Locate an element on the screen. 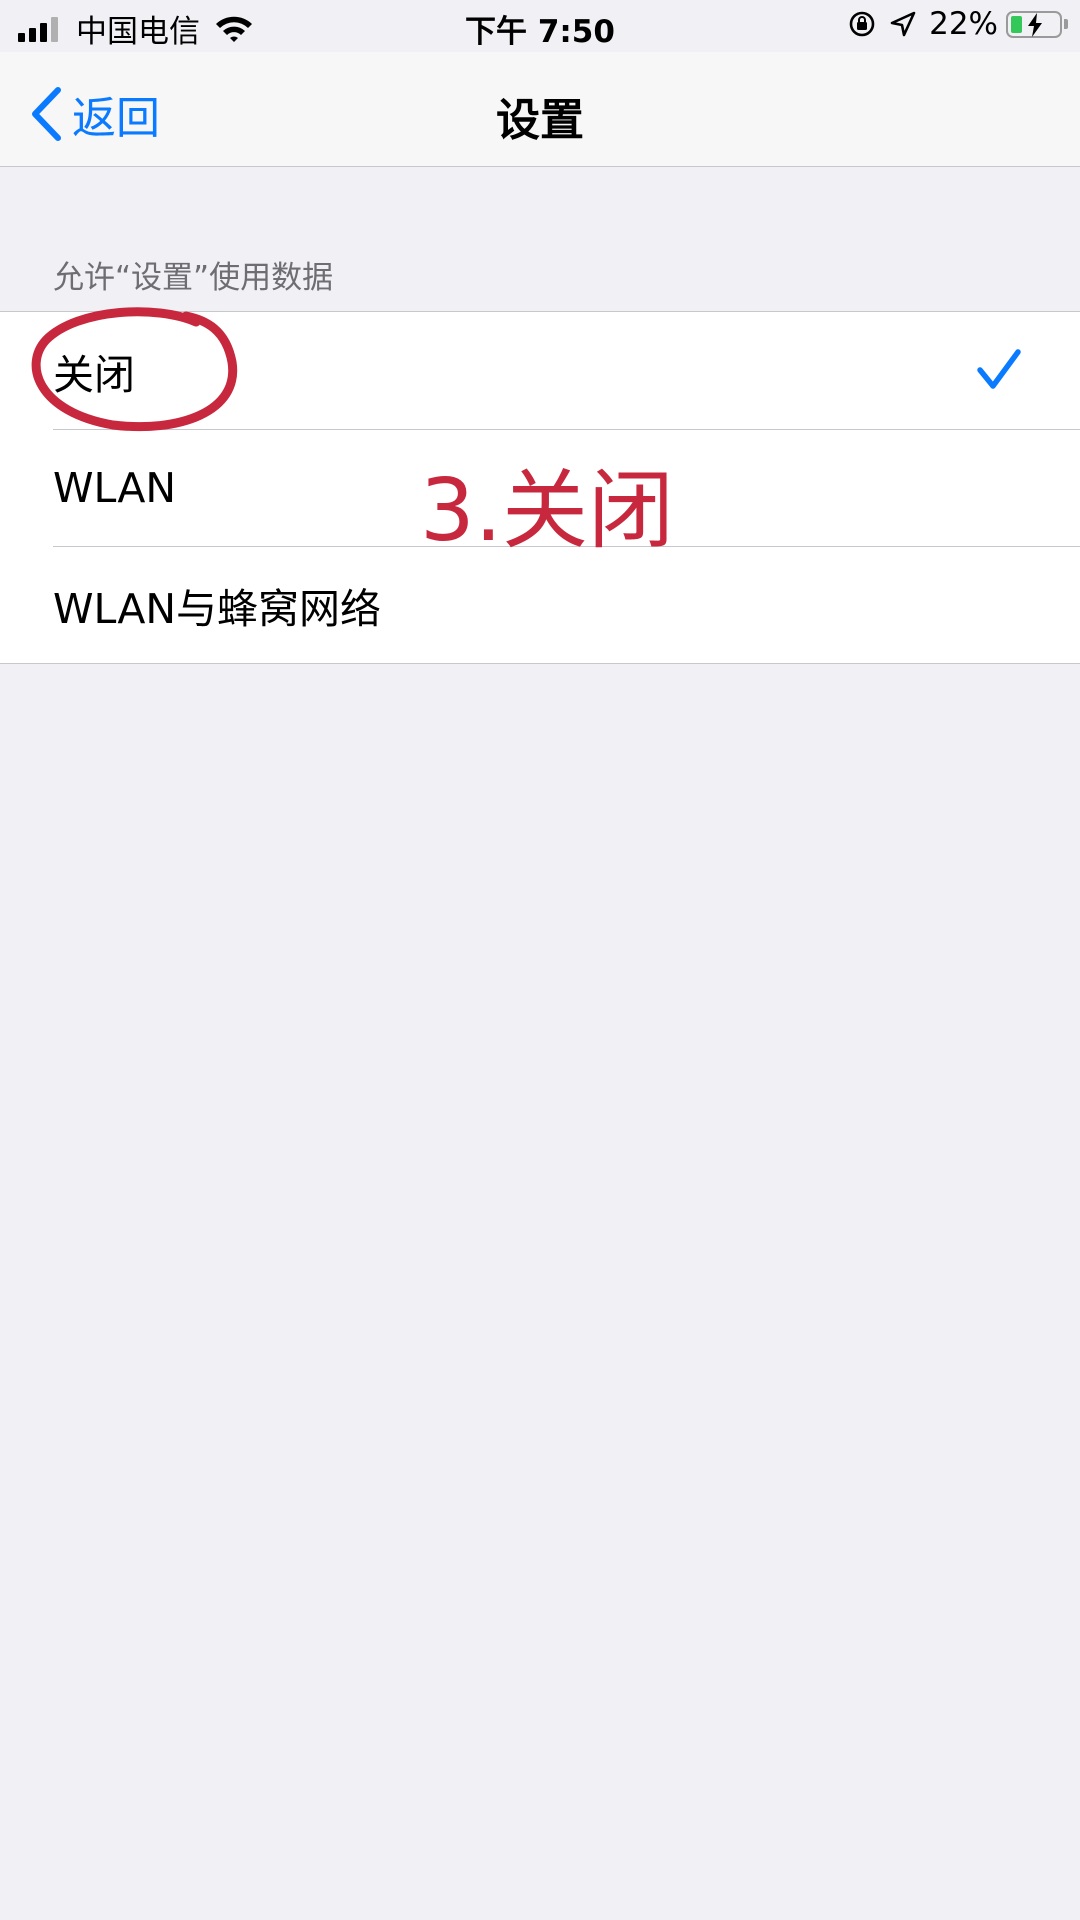 This screenshot has width=1080, height=1920. option-off: 关闭 is located at coordinates (540, 370).